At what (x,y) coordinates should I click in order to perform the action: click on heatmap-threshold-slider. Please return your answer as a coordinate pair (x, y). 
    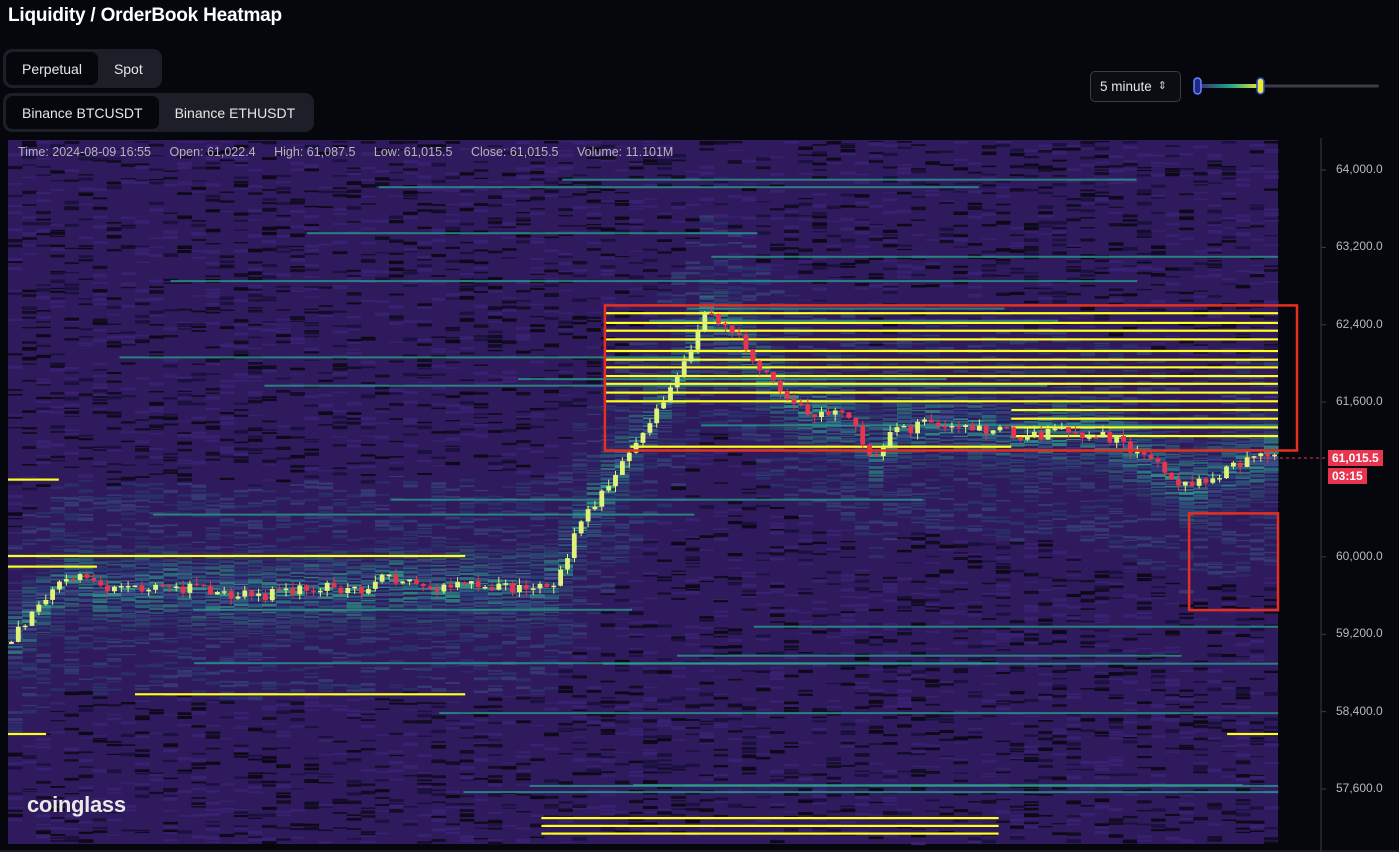
    Looking at the image, I should click on (1286, 86).